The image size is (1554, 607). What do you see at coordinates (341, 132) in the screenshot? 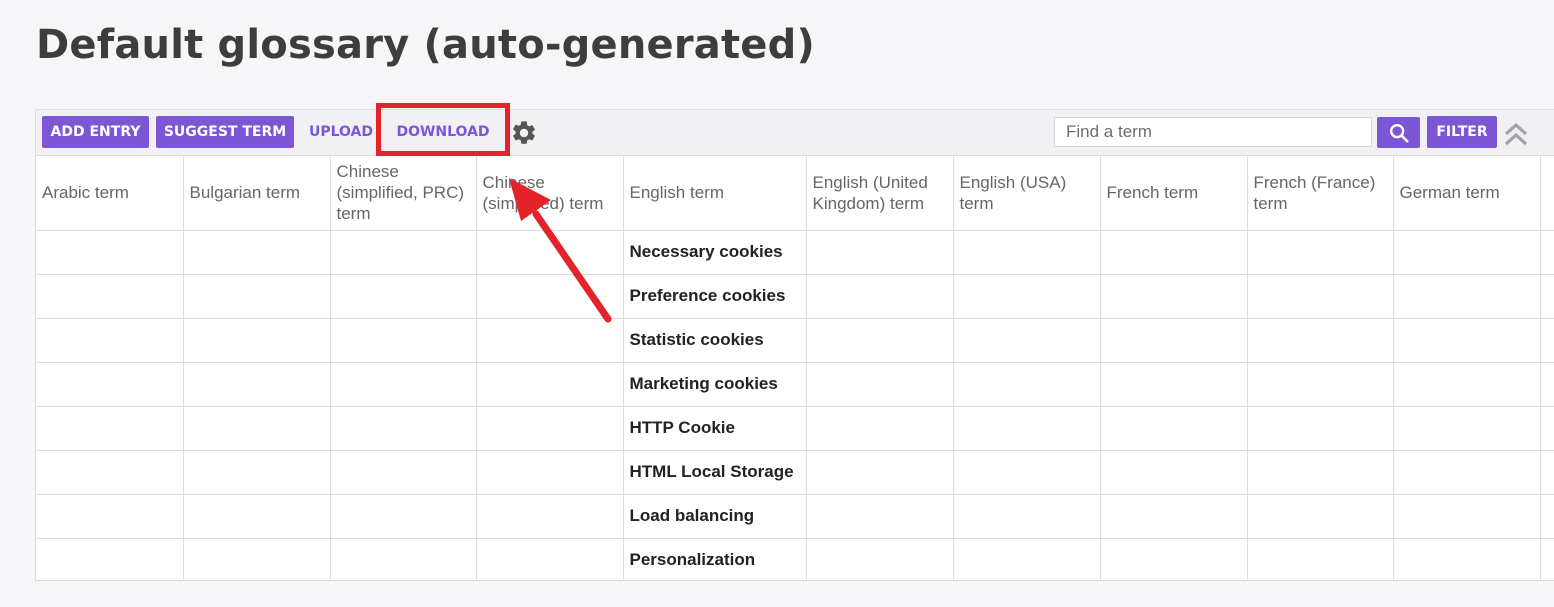
I see `upload-button: UPLOAD` at bounding box center [341, 132].